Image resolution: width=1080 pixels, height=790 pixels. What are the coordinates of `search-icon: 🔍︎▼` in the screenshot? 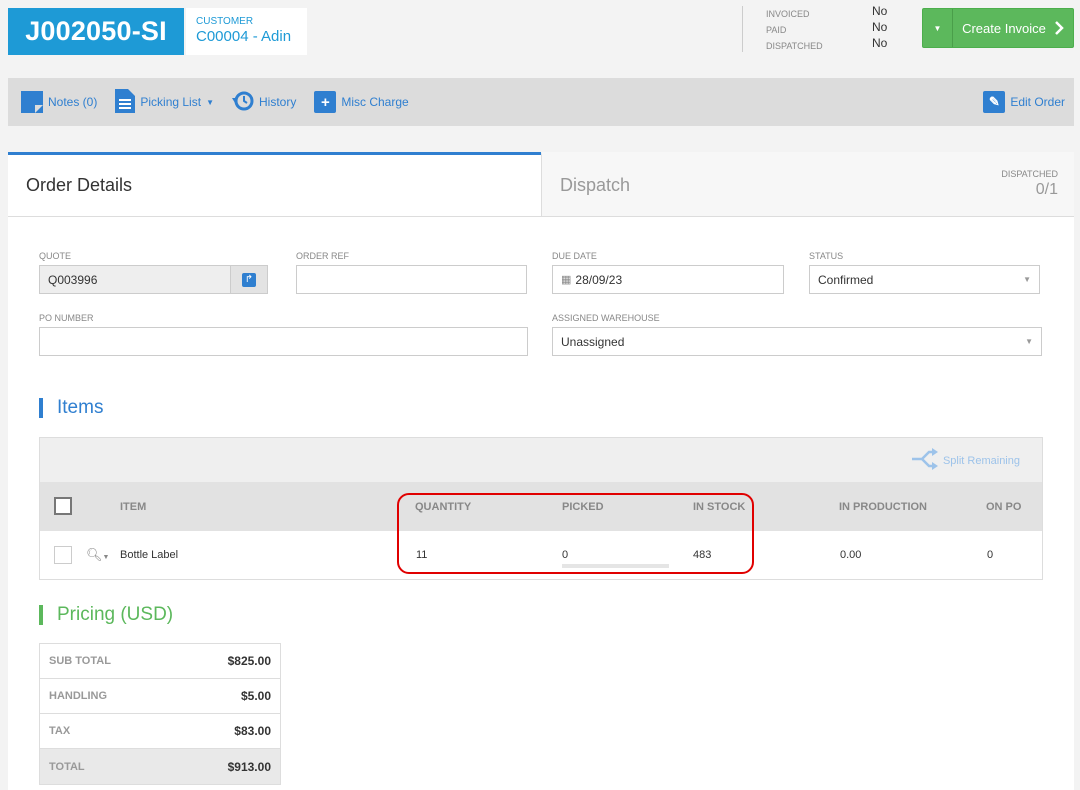 It's located at (97, 555).